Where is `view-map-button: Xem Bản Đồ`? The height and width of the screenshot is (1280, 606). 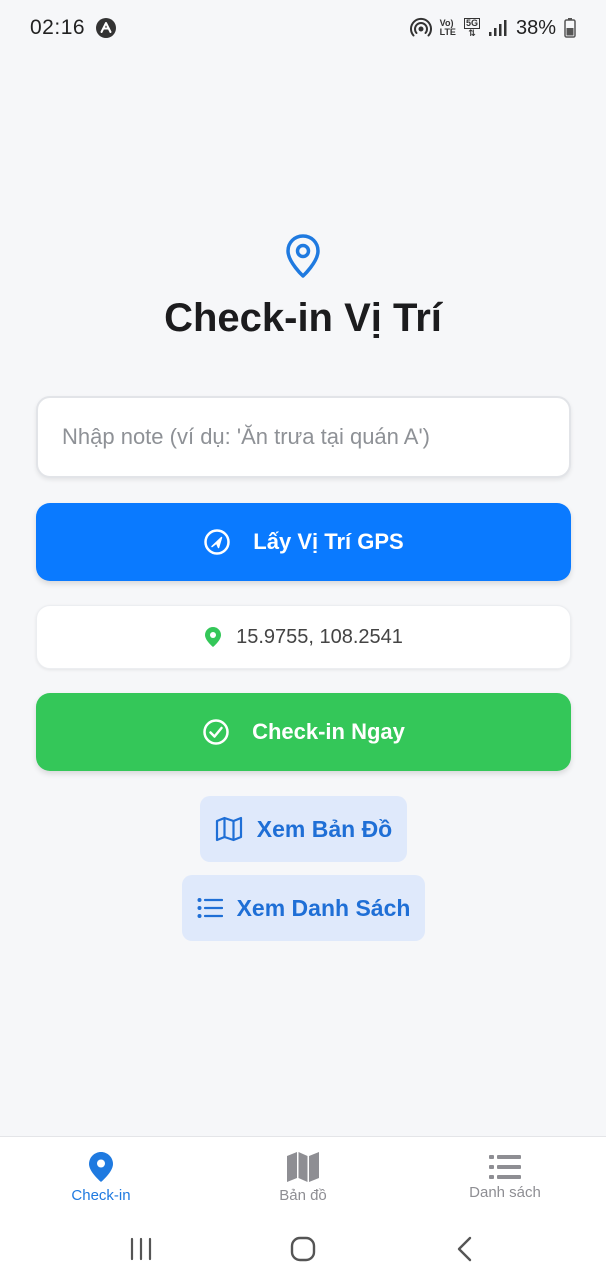 view-map-button: Xem Bản Đồ is located at coordinates (303, 829).